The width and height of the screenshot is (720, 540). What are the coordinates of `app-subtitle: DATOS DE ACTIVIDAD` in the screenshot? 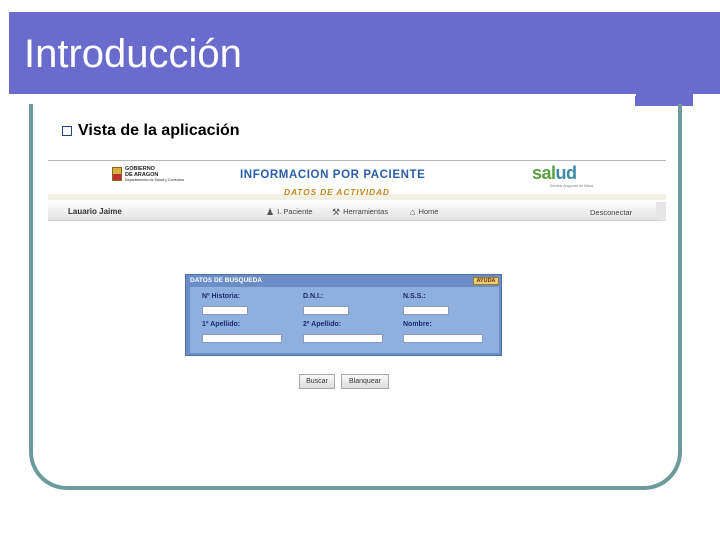 It's located at (337, 192).